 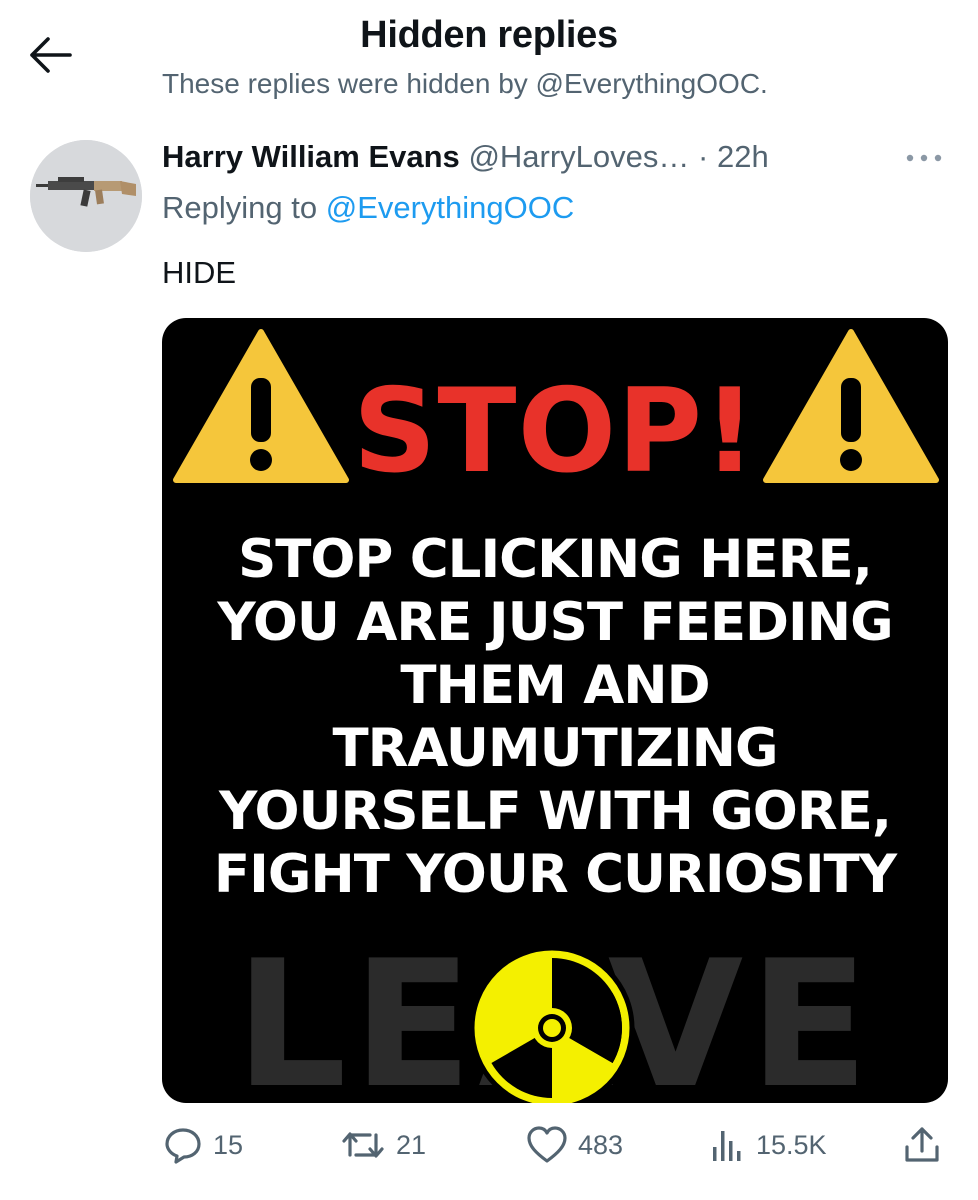 What do you see at coordinates (489, 35) in the screenshot?
I see `page-title: Hidden replies` at bounding box center [489, 35].